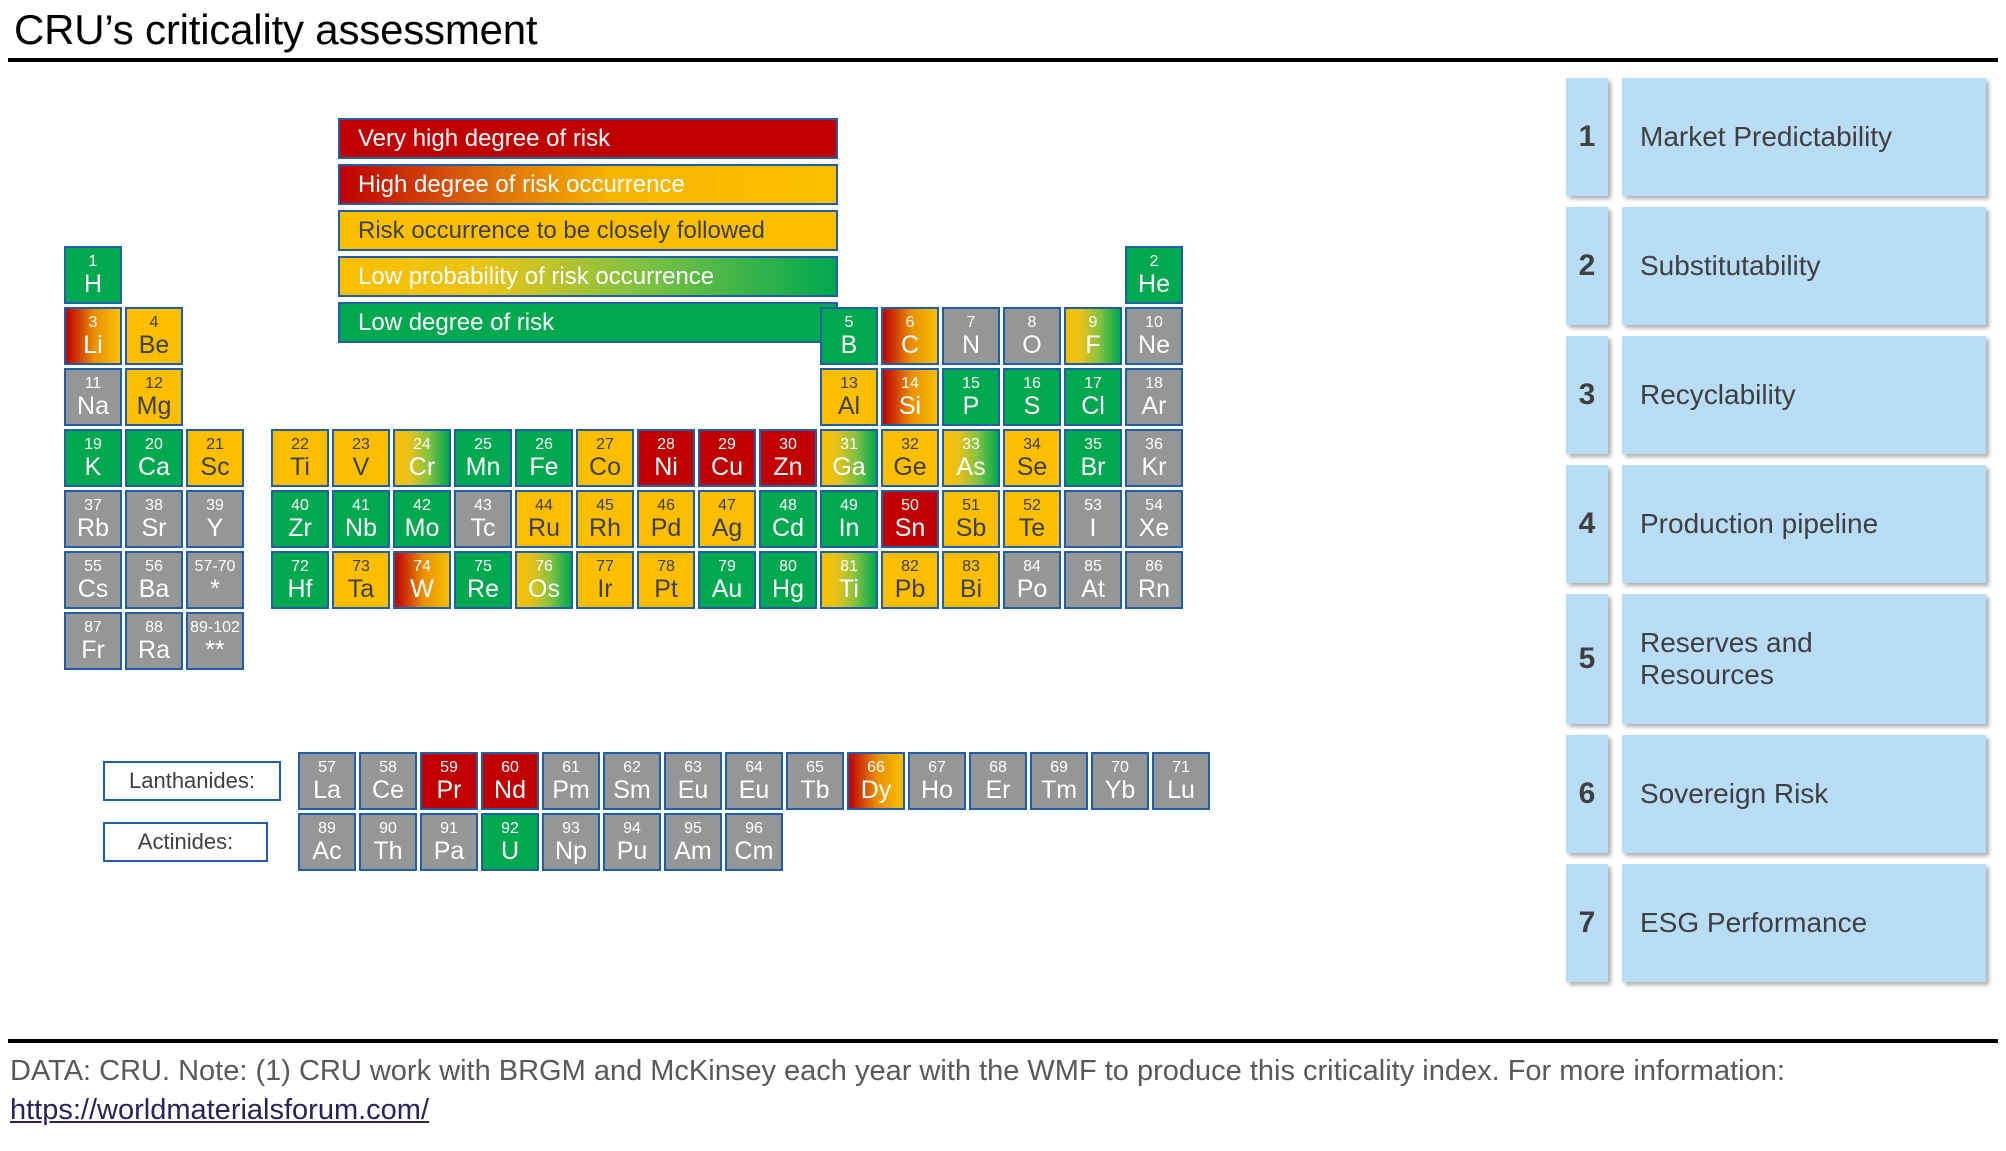 The width and height of the screenshot is (2006, 1151). Describe the element at coordinates (1032, 580) in the screenshot. I see `element-tile-Po: 84 Po` at that location.